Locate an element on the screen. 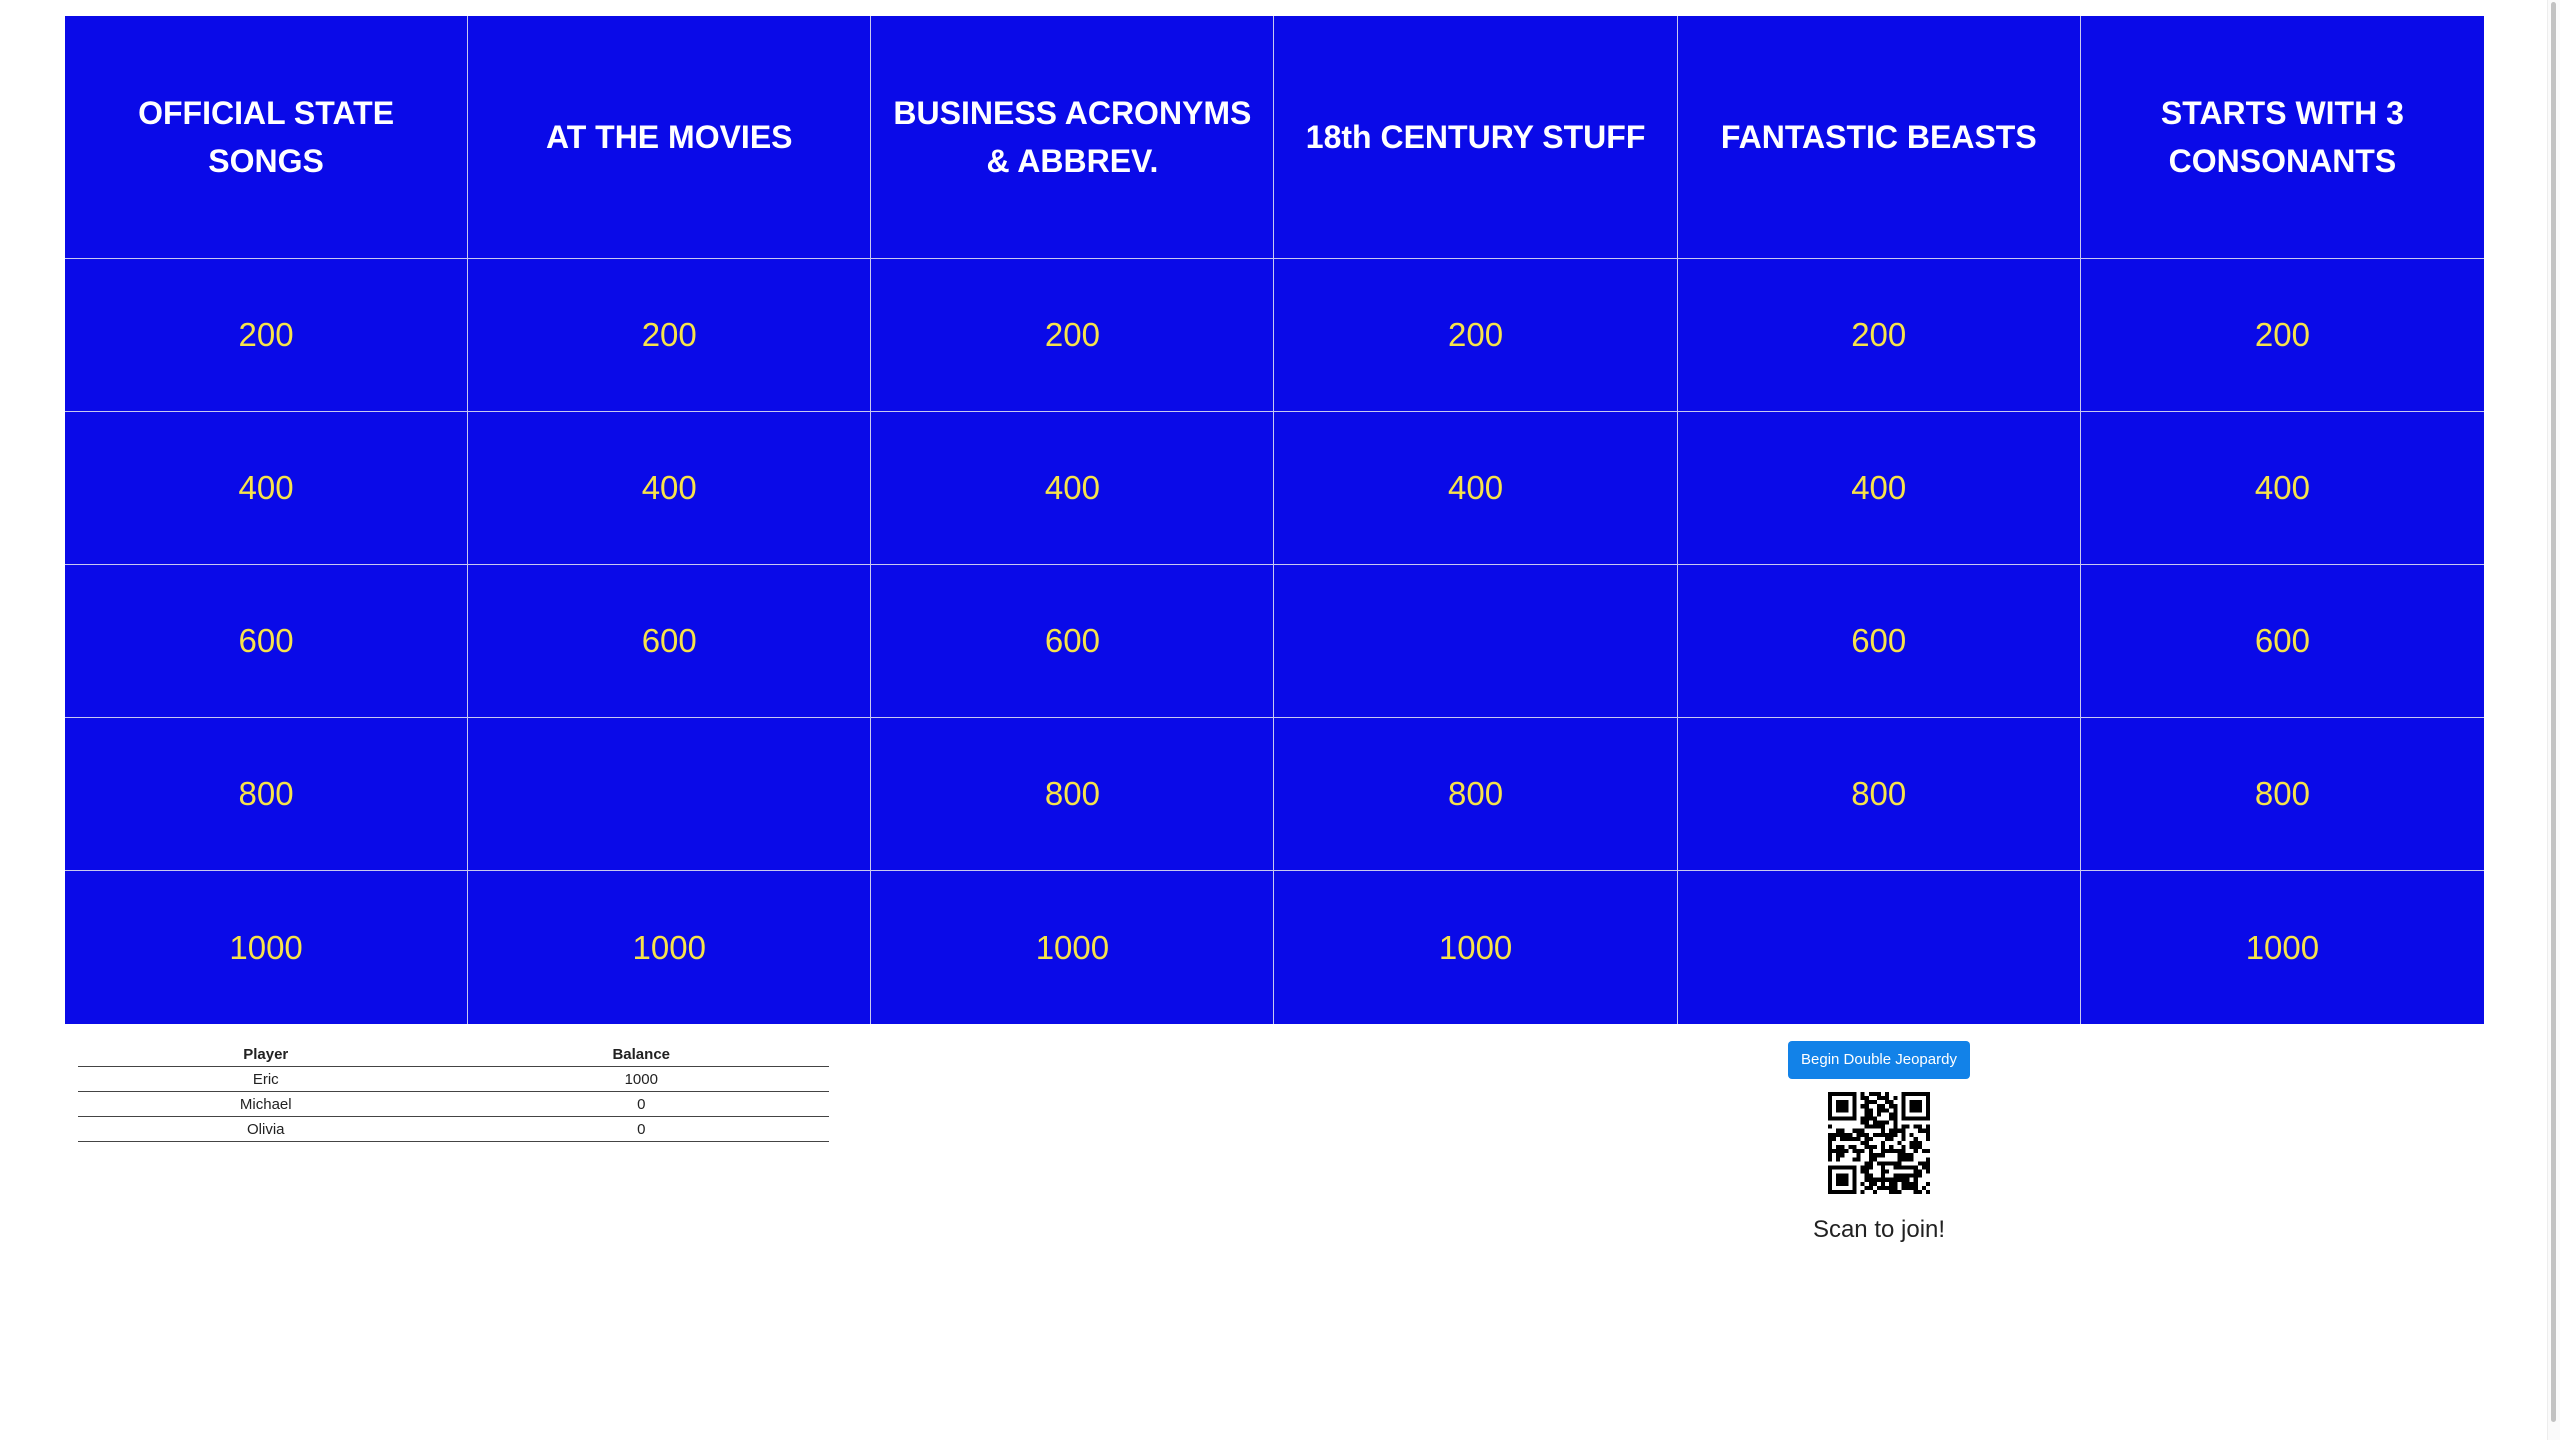  vertical-scrollbar is located at coordinates (2553, 720).